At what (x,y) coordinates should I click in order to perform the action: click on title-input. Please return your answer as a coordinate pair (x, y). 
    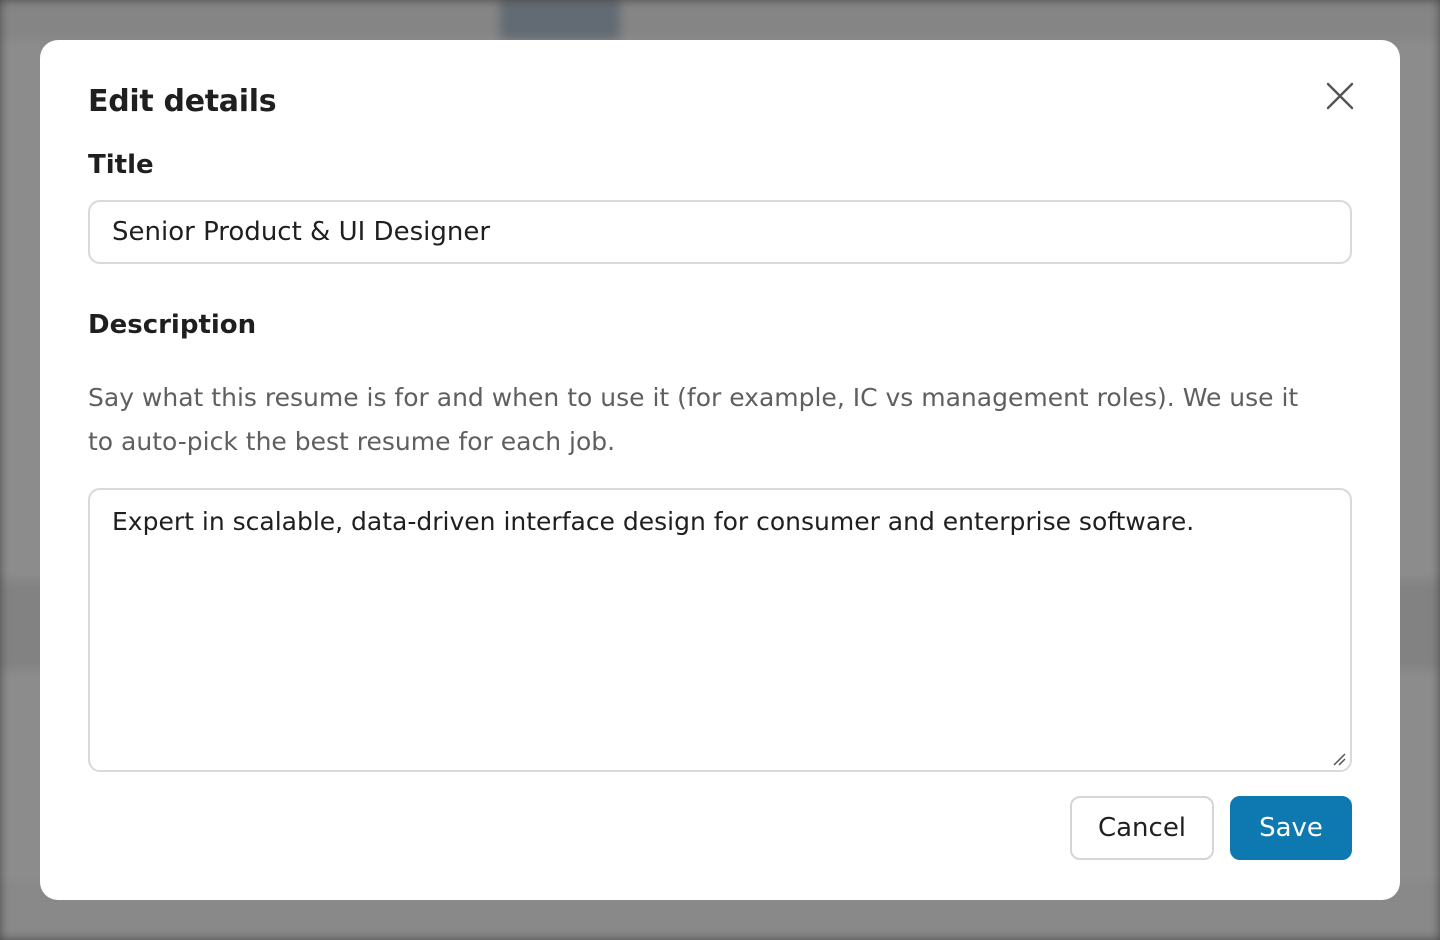
    Looking at the image, I should click on (720, 232).